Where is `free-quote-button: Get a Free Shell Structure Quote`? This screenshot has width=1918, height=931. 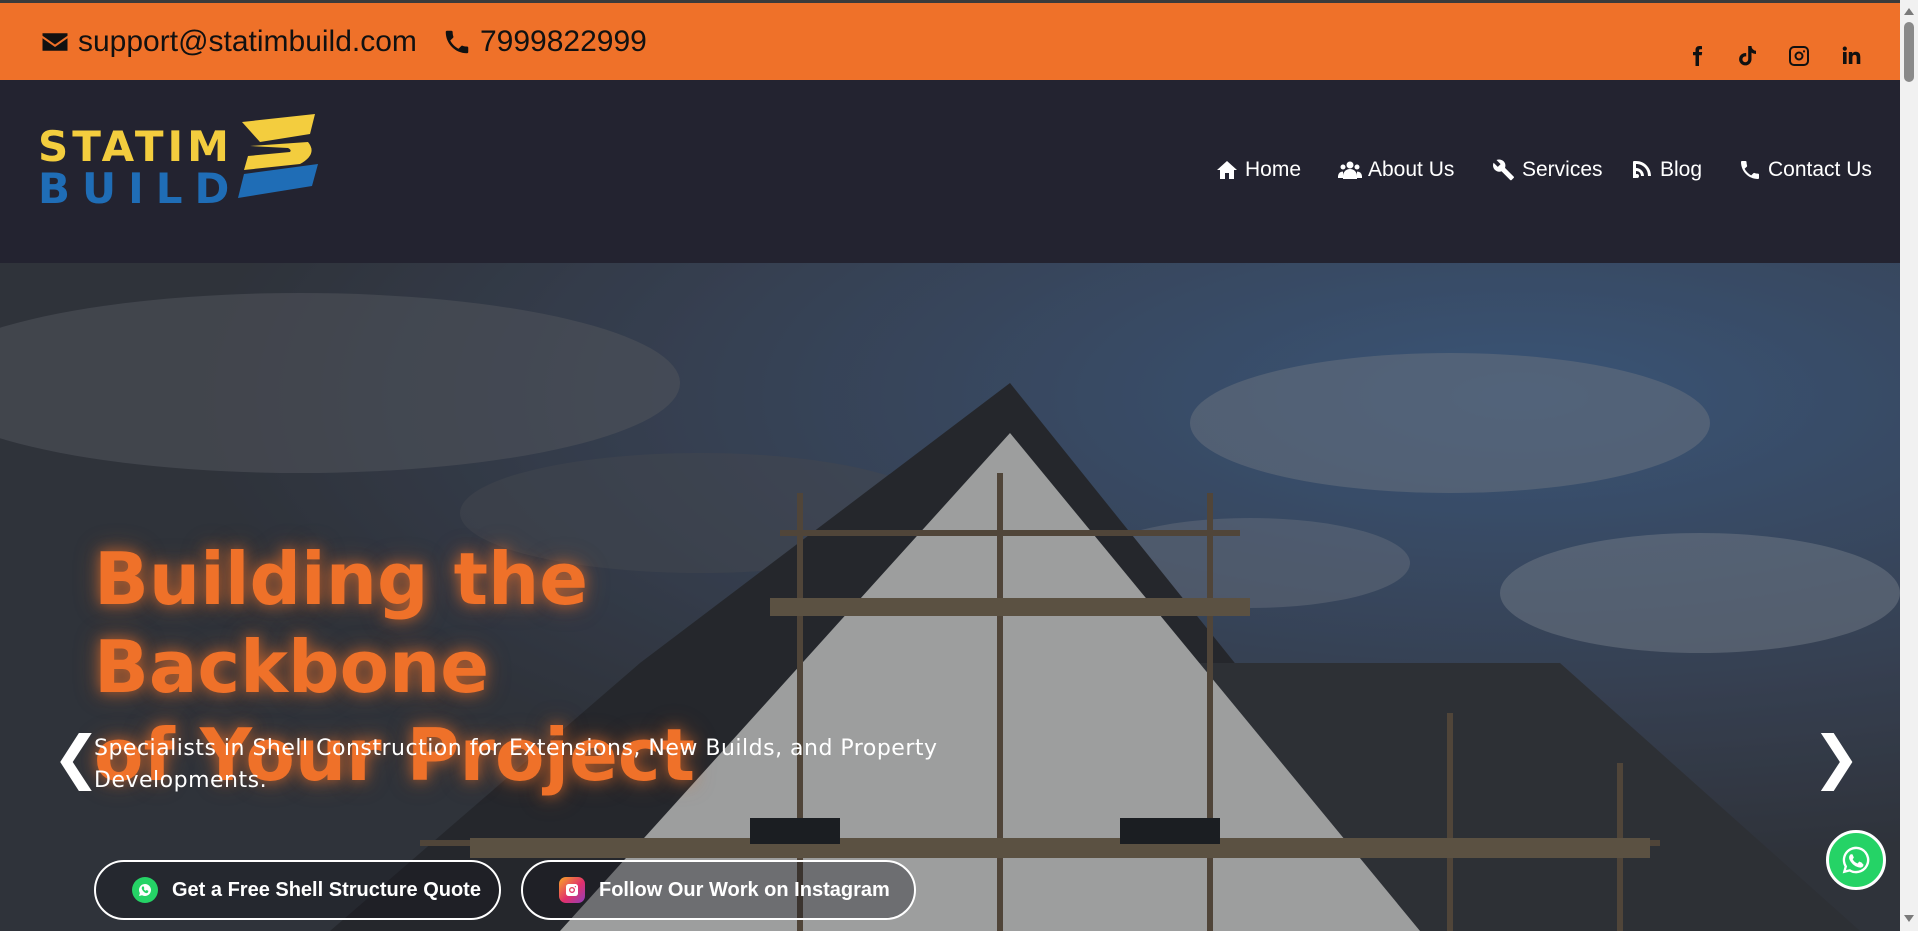 free-quote-button: Get a Free Shell Structure Quote is located at coordinates (297, 890).